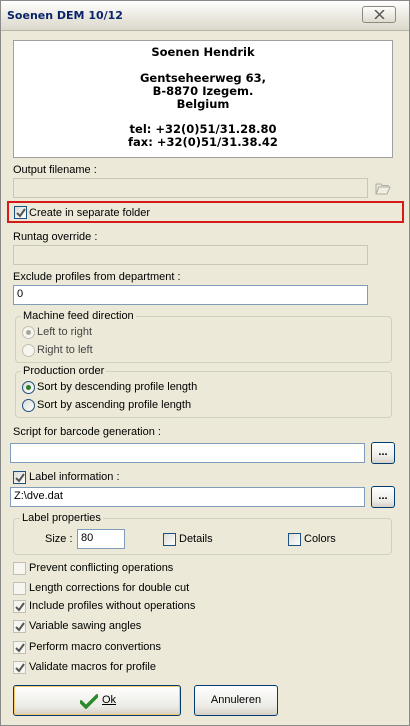 This screenshot has height=726, width=410. Describe the element at coordinates (61, 518) in the screenshot. I see `label-properties-title: Label properties` at that location.